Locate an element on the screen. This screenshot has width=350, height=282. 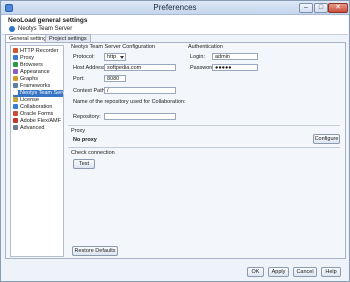
tree-item-label: License is located at coordinates (29, 100).